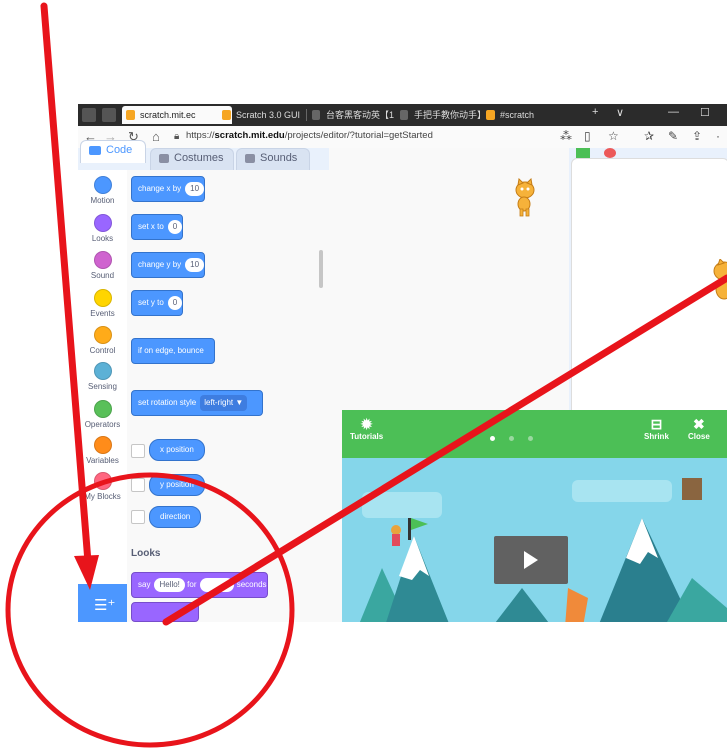 Image resolution: width=727 pixels, height=752 pixels. Describe the element at coordinates (673, 112) in the screenshot. I see `minimize-icon: —` at that location.